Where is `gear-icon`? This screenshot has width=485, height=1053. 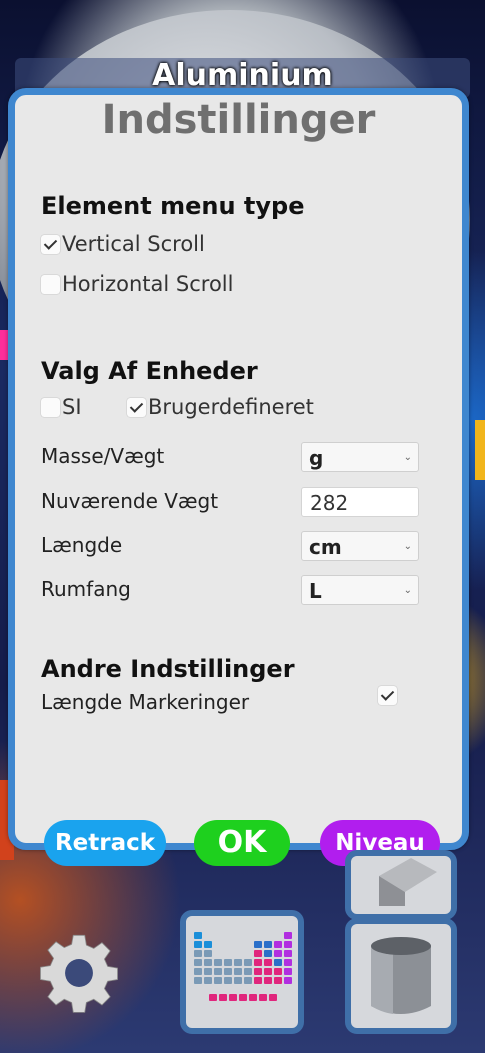
gear-icon is located at coordinates (79, 973).